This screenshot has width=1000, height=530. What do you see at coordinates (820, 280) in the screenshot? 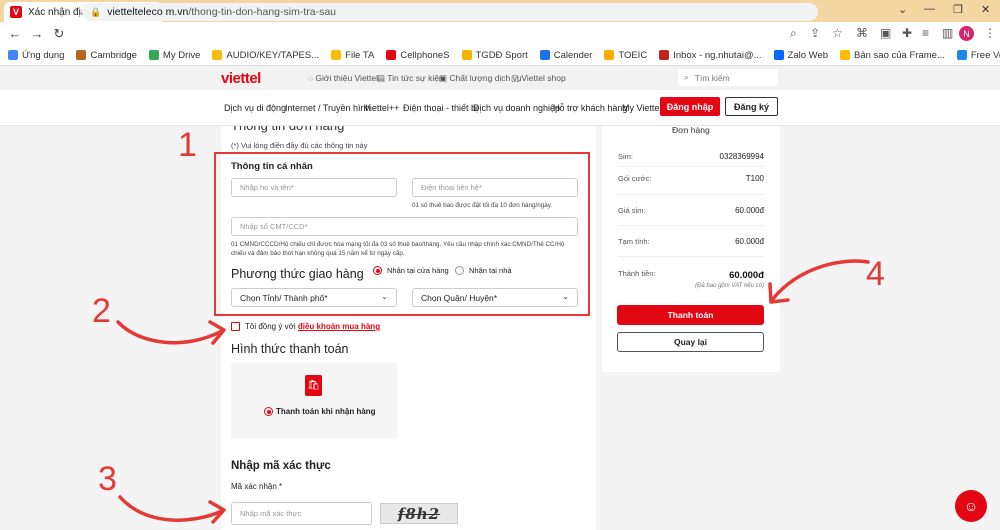
I see `arrow-4-curve` at bounding box center [820, 280].